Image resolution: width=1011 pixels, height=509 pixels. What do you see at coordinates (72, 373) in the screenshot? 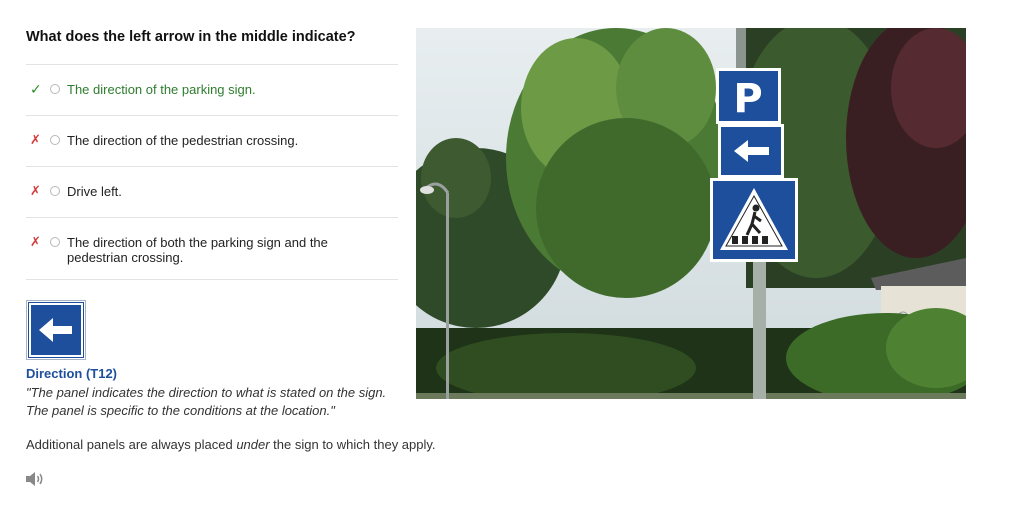
I see `sign-title: Direction (T12)` at bounding box center [72, 373].